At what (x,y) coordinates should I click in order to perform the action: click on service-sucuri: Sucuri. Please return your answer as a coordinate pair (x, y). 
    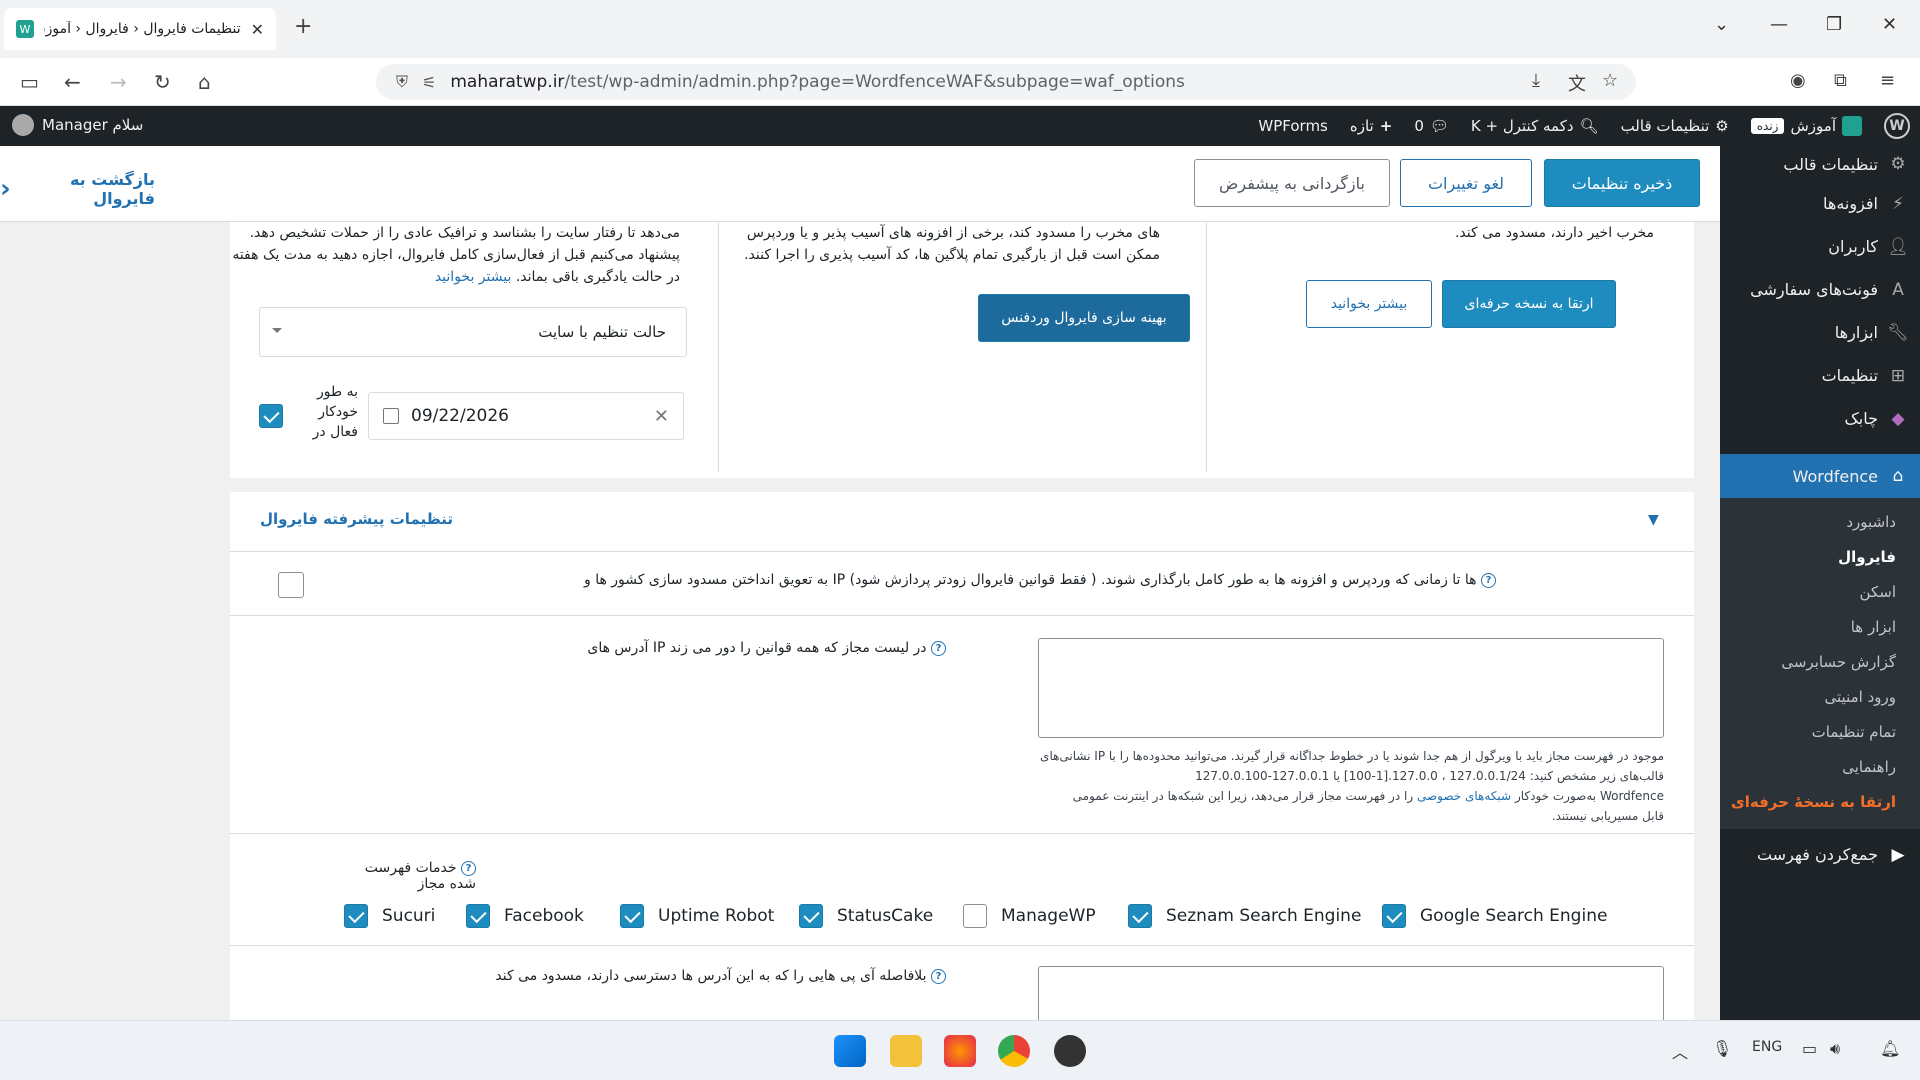
    Looking at the image, I should click on (389, 916).